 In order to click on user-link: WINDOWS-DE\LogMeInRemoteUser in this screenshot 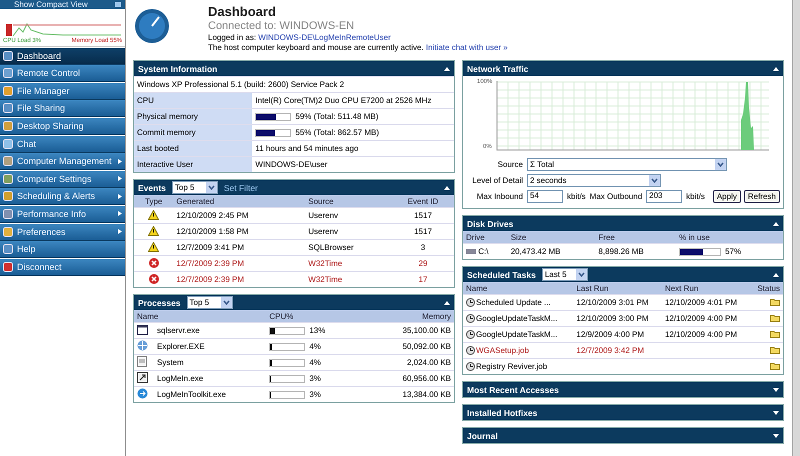, I will do `click(324, 37)`.